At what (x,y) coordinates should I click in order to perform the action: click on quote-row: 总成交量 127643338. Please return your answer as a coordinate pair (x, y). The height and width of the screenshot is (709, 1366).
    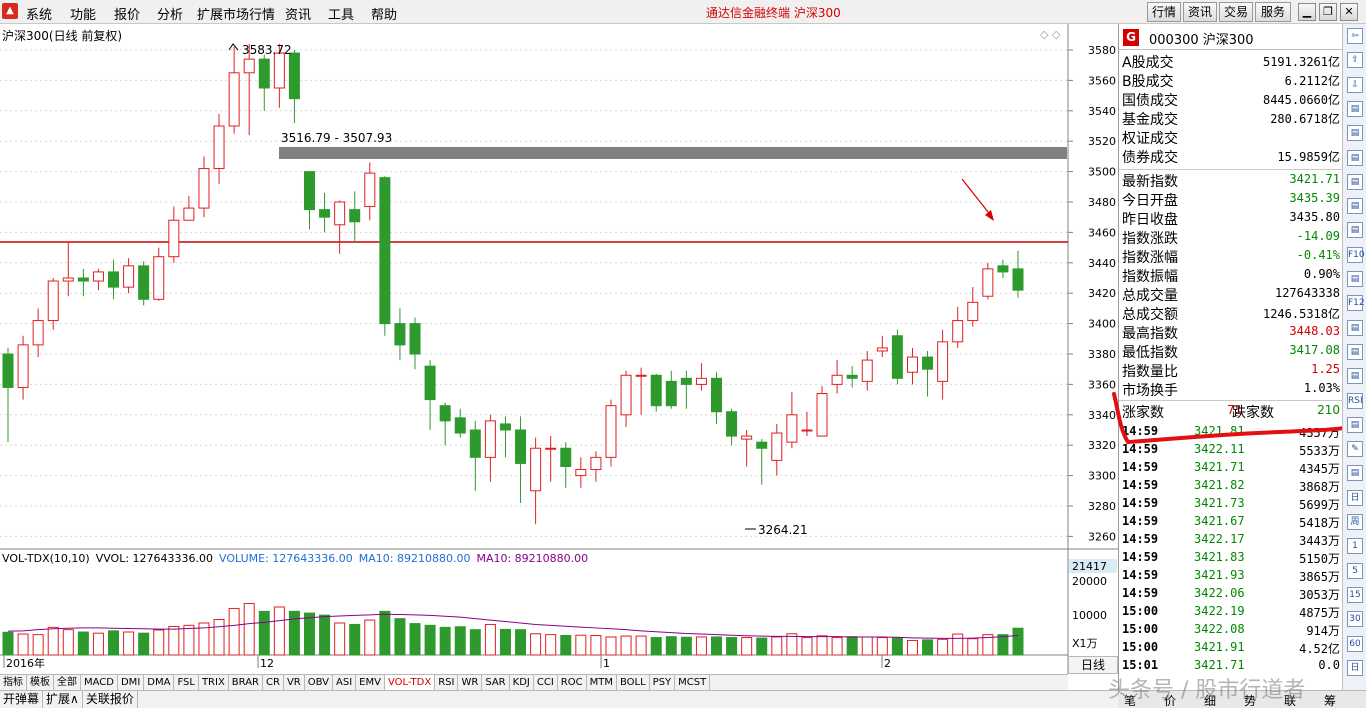
    Looking at the image, I should click on (1231, 294).